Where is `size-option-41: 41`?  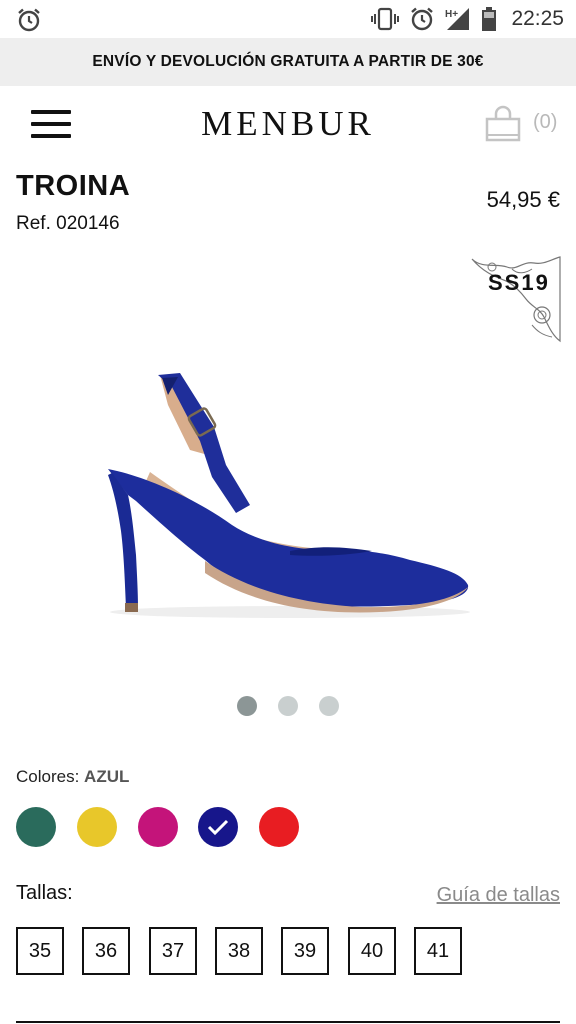 size-option-41: 41 is located at coordinates (438, 951).